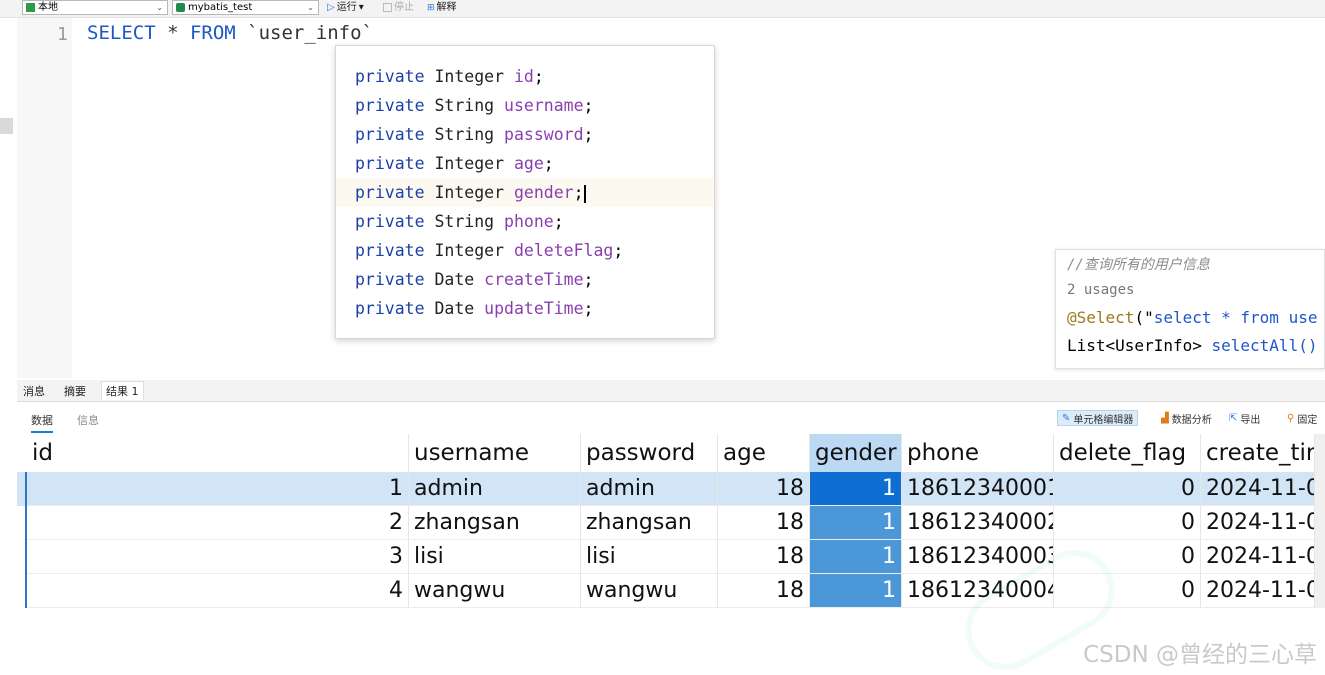 This screenshot has height=675, width=1325. Describe the element at coordinates (1127, 453) in the screenshot. I see `column-header-delete-flag: delete_flag` at that location.